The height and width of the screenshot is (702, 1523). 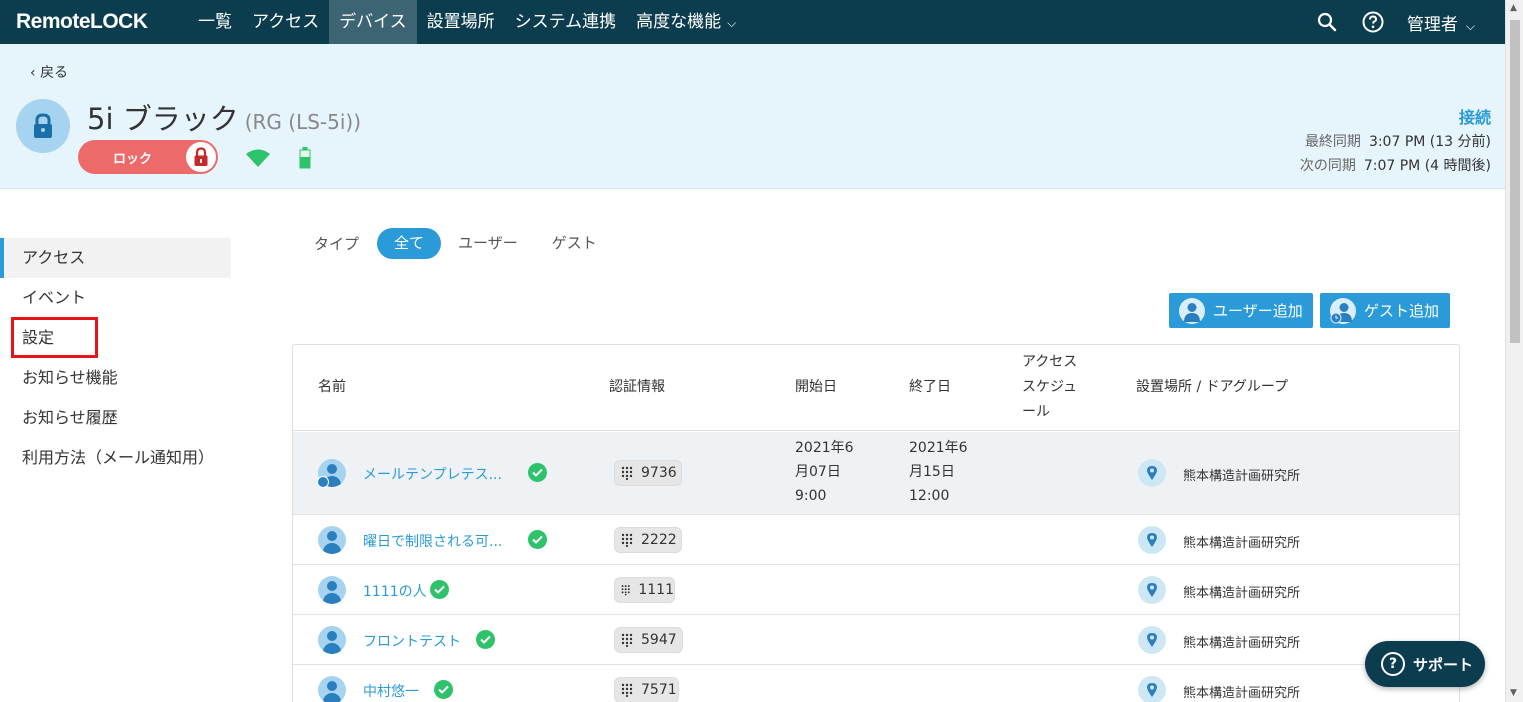 What do you see at coordinates (285, 22) in the screenshot?
I see `nav-item-access: アクセス` at bounding box center [285, 22].